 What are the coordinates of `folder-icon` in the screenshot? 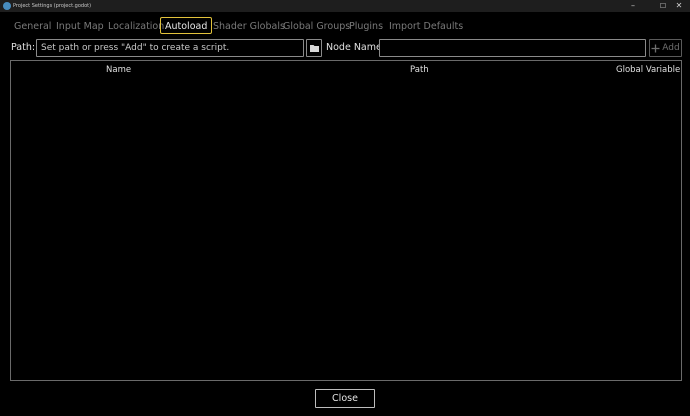 It's located at (314, 48).